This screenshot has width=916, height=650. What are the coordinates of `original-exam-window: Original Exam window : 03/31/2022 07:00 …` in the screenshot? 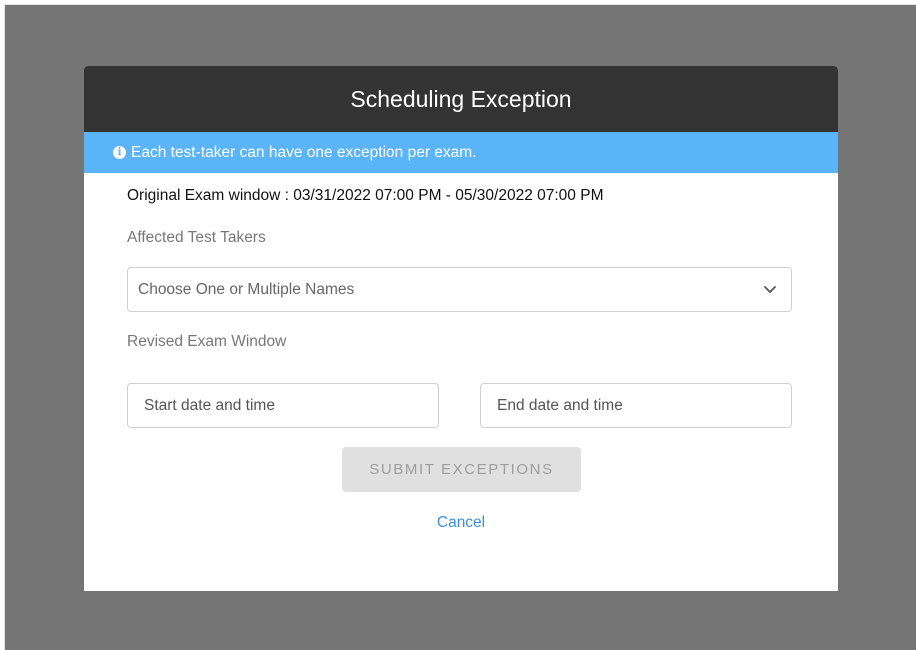 It's located at (365, 195).